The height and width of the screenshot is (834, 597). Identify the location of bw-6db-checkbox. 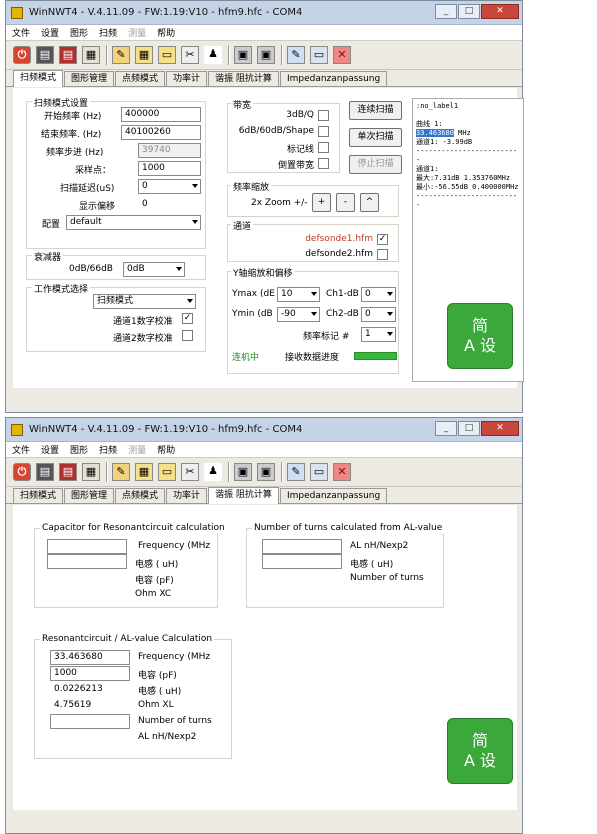
(323, 131).